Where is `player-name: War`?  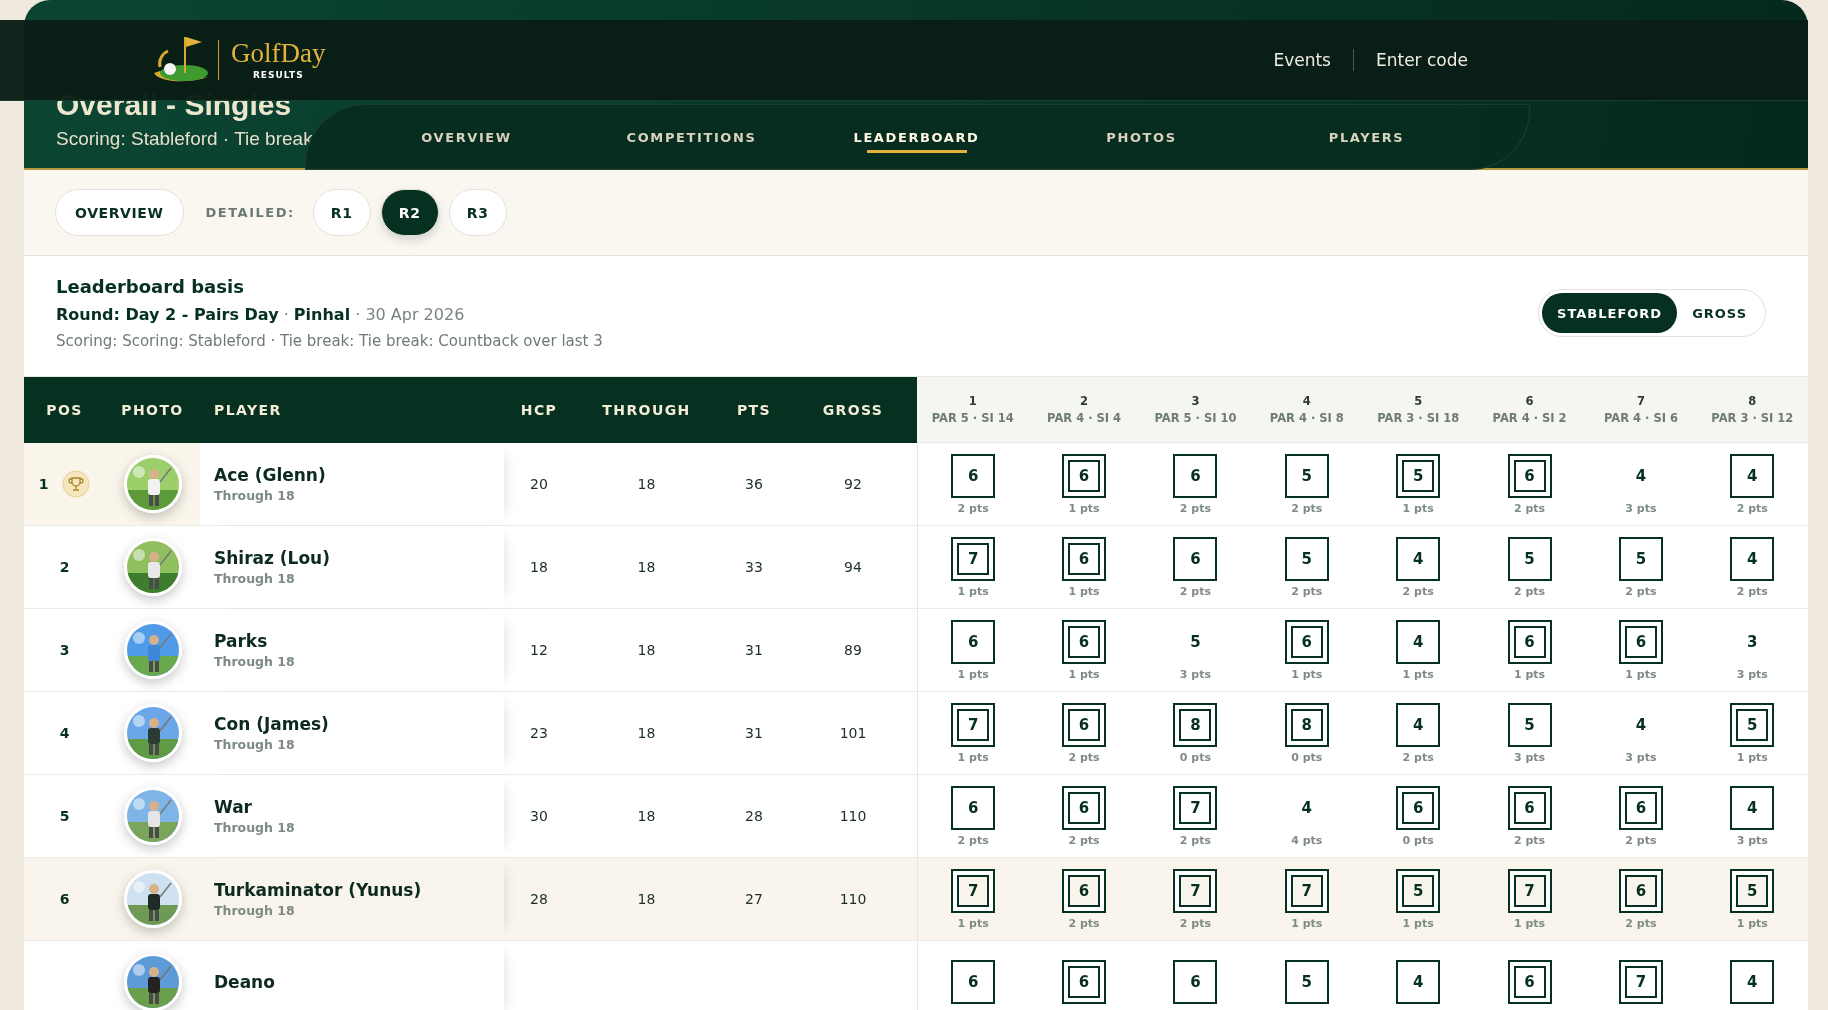 player-name: War is located at coordinates (233, 807).